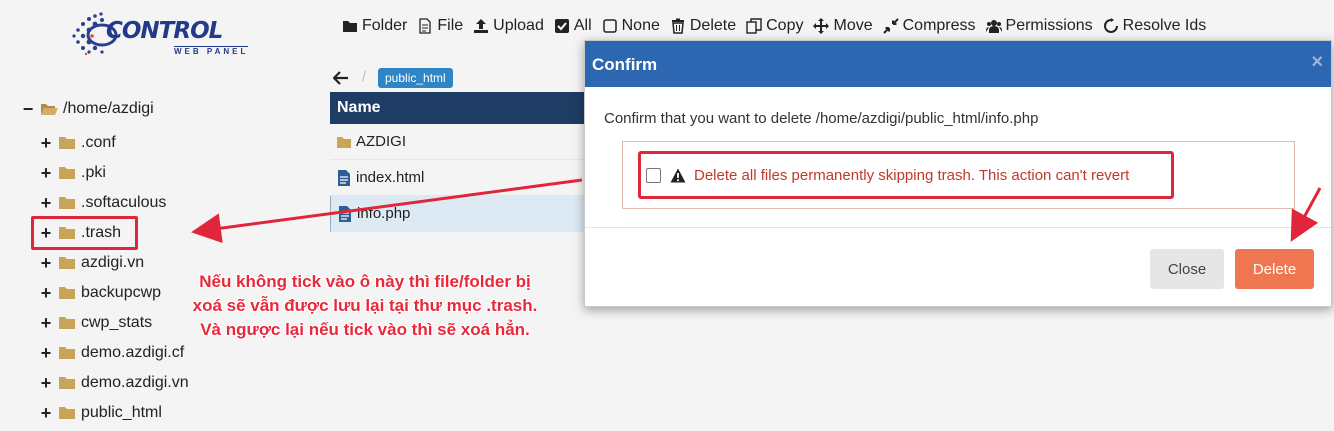  I want to click on copy-icon, so click(754, 26).